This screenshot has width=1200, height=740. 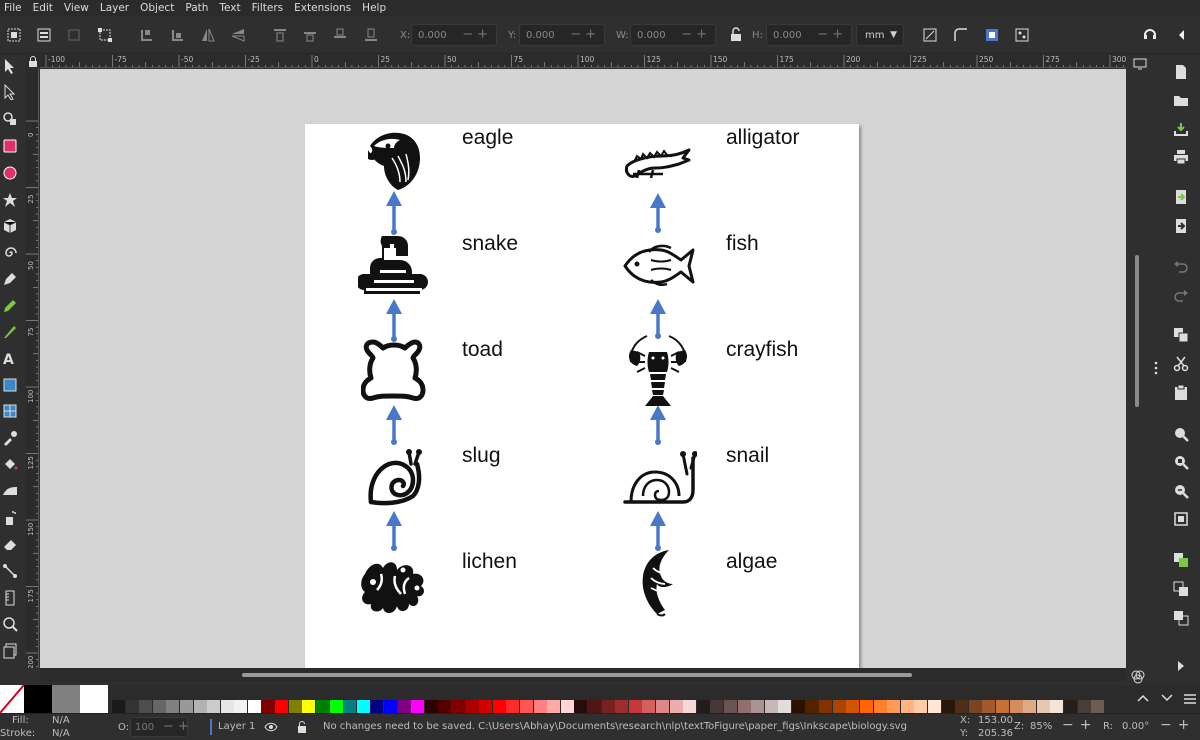 What do you see at coordinates (159, 727) in the screenshot?
I see `opacity-input: 100 −+` at bounding box center [159, 727].